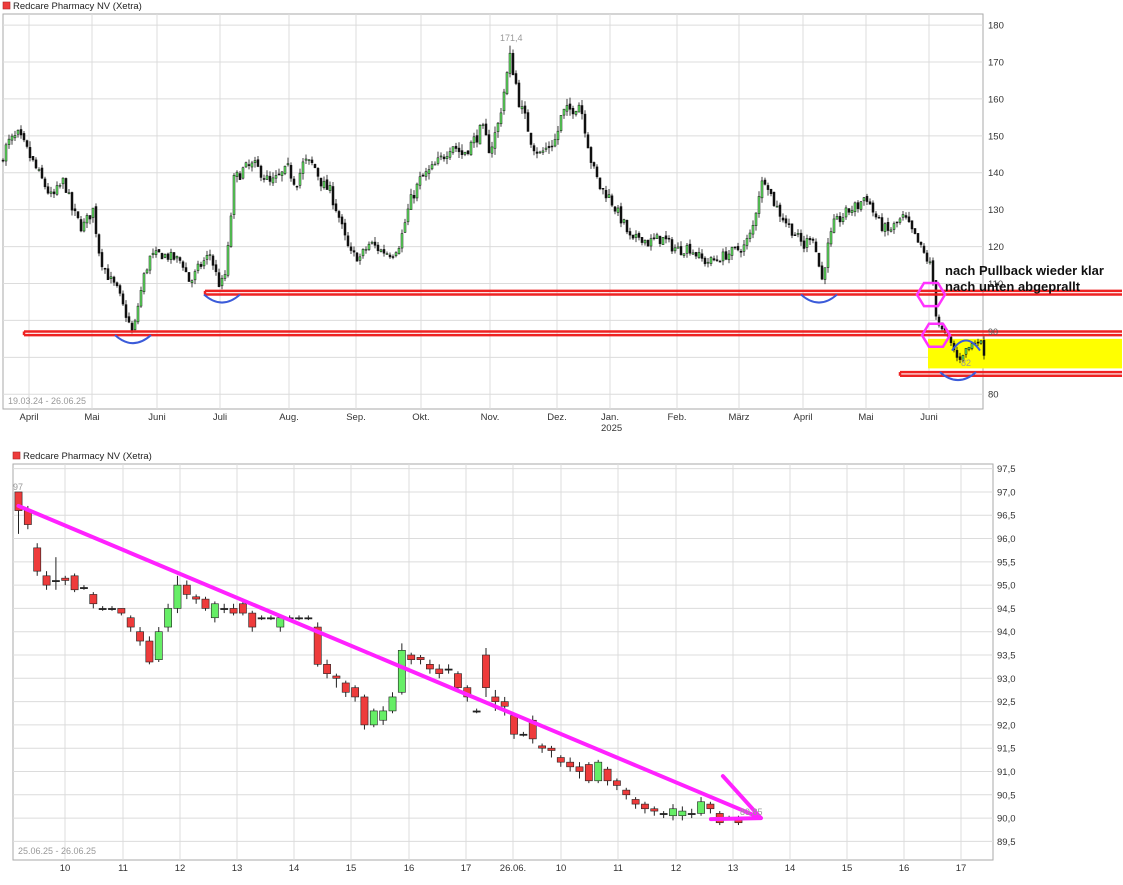 This screenshot has width=1123, height=885. I want to click on y-tick-label: 97,5, so click(1006, 469).